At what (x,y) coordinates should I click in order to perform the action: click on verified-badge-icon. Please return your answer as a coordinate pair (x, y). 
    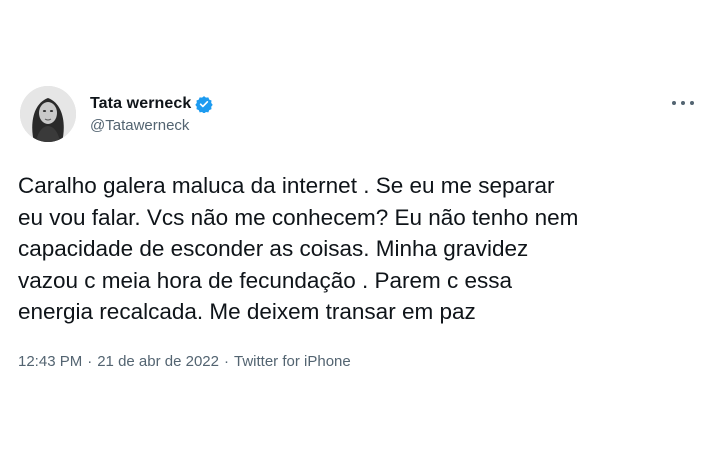
    Looking at the image, I should click on (204, 104).